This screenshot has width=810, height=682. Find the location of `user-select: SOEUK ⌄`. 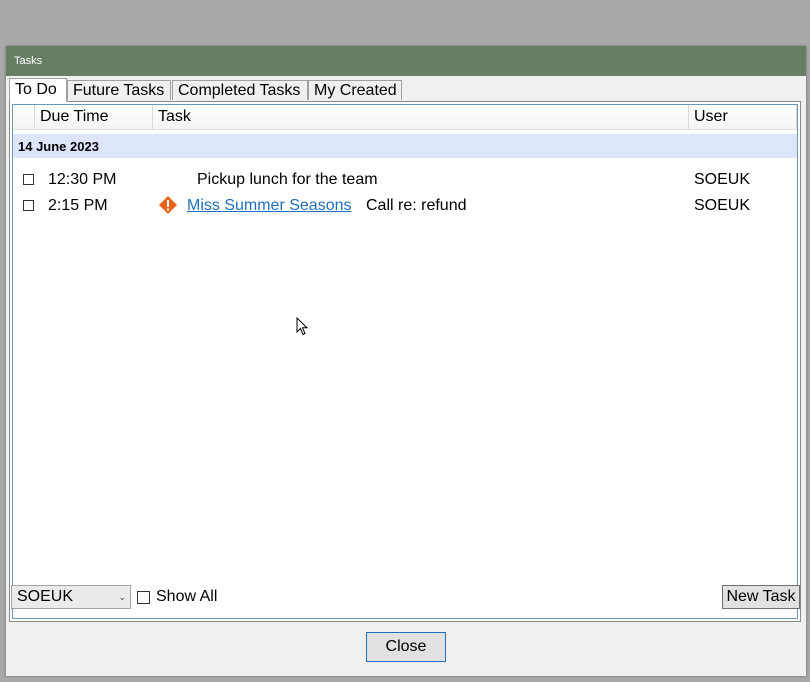

user-select: SOEUK ⌄ is located at coordinates (71, 597).